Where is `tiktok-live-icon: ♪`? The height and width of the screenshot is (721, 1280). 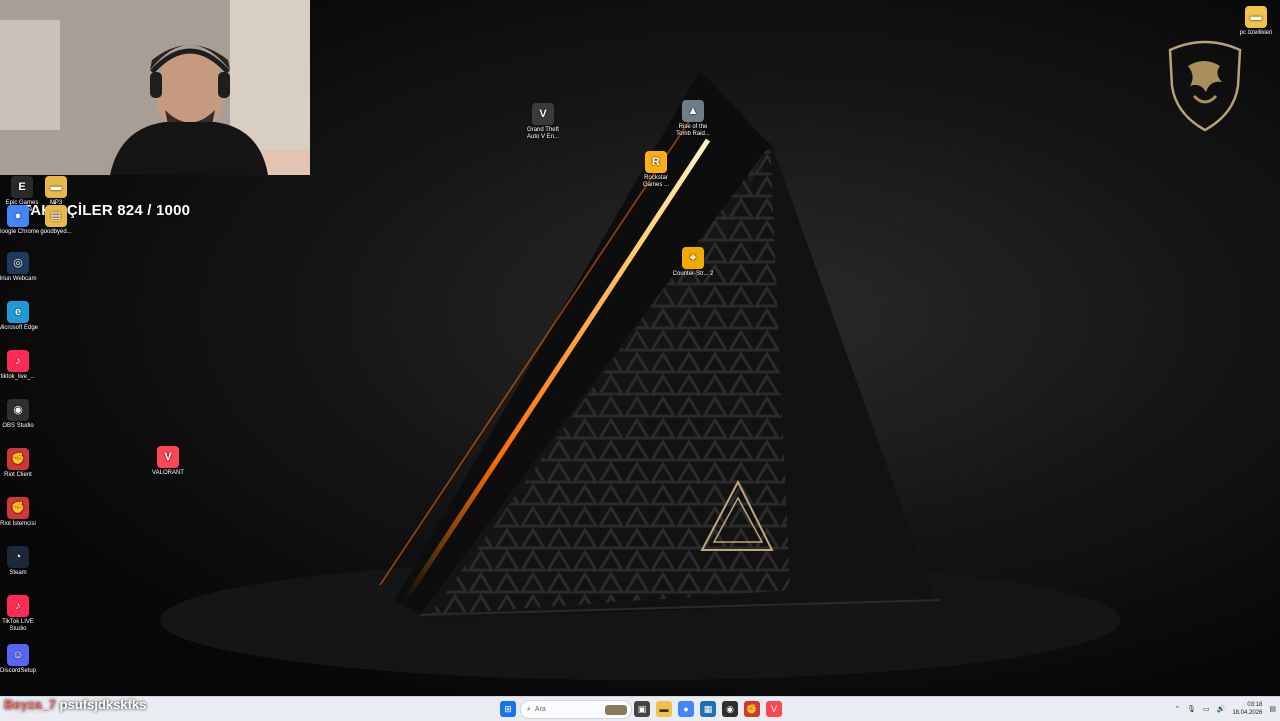 tiktok-live-icon: ♪ is located at coordinates (18, 606).